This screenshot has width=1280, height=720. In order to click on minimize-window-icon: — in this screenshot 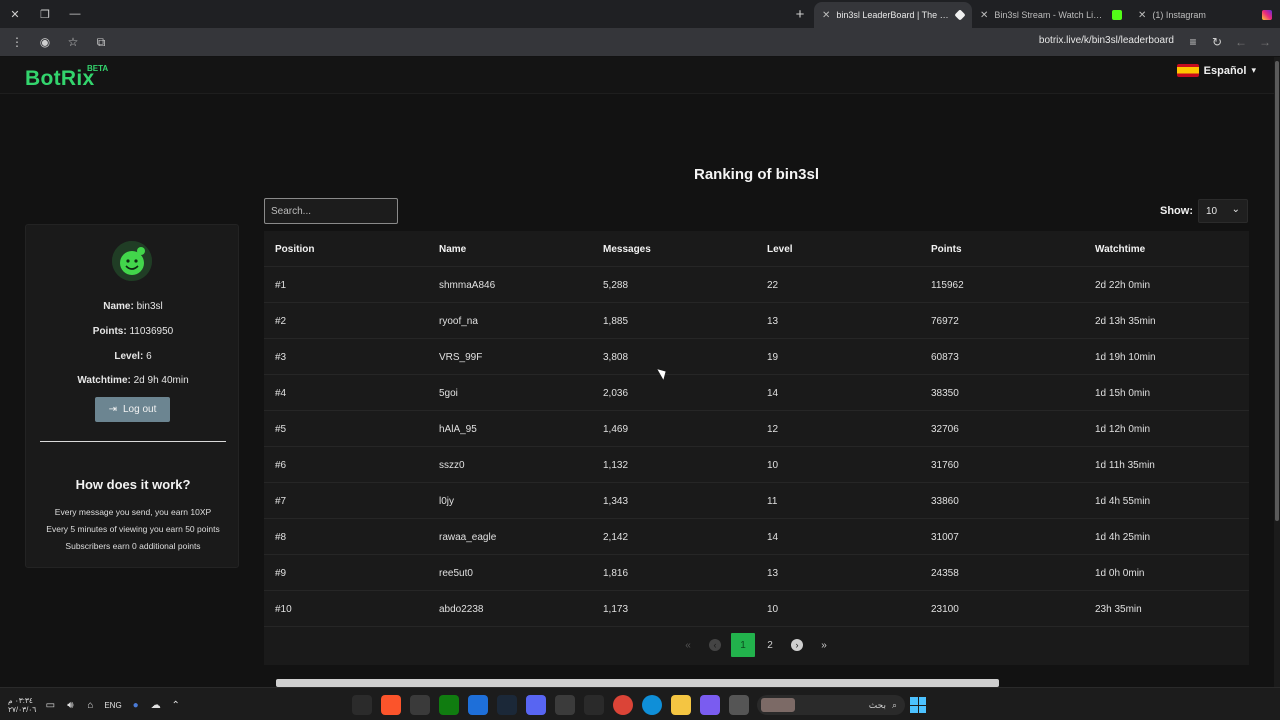, I will do `click(75, 14)`.